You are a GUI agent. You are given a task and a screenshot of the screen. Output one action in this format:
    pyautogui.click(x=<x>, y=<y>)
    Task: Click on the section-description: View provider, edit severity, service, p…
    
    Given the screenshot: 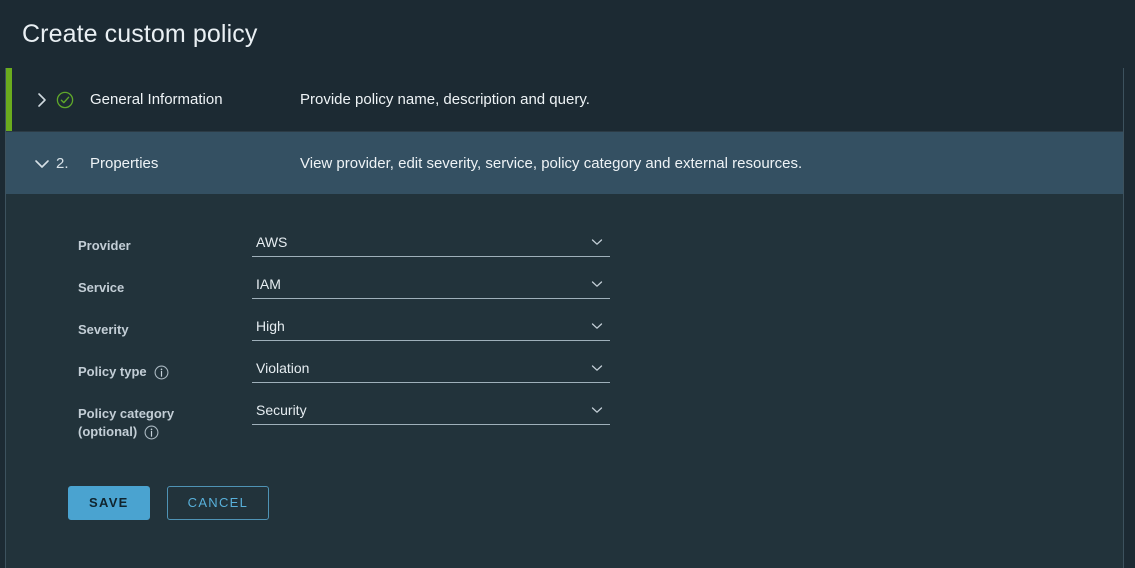 What is the action you would take?
    pyautogui.click(x=551, y=163)
    